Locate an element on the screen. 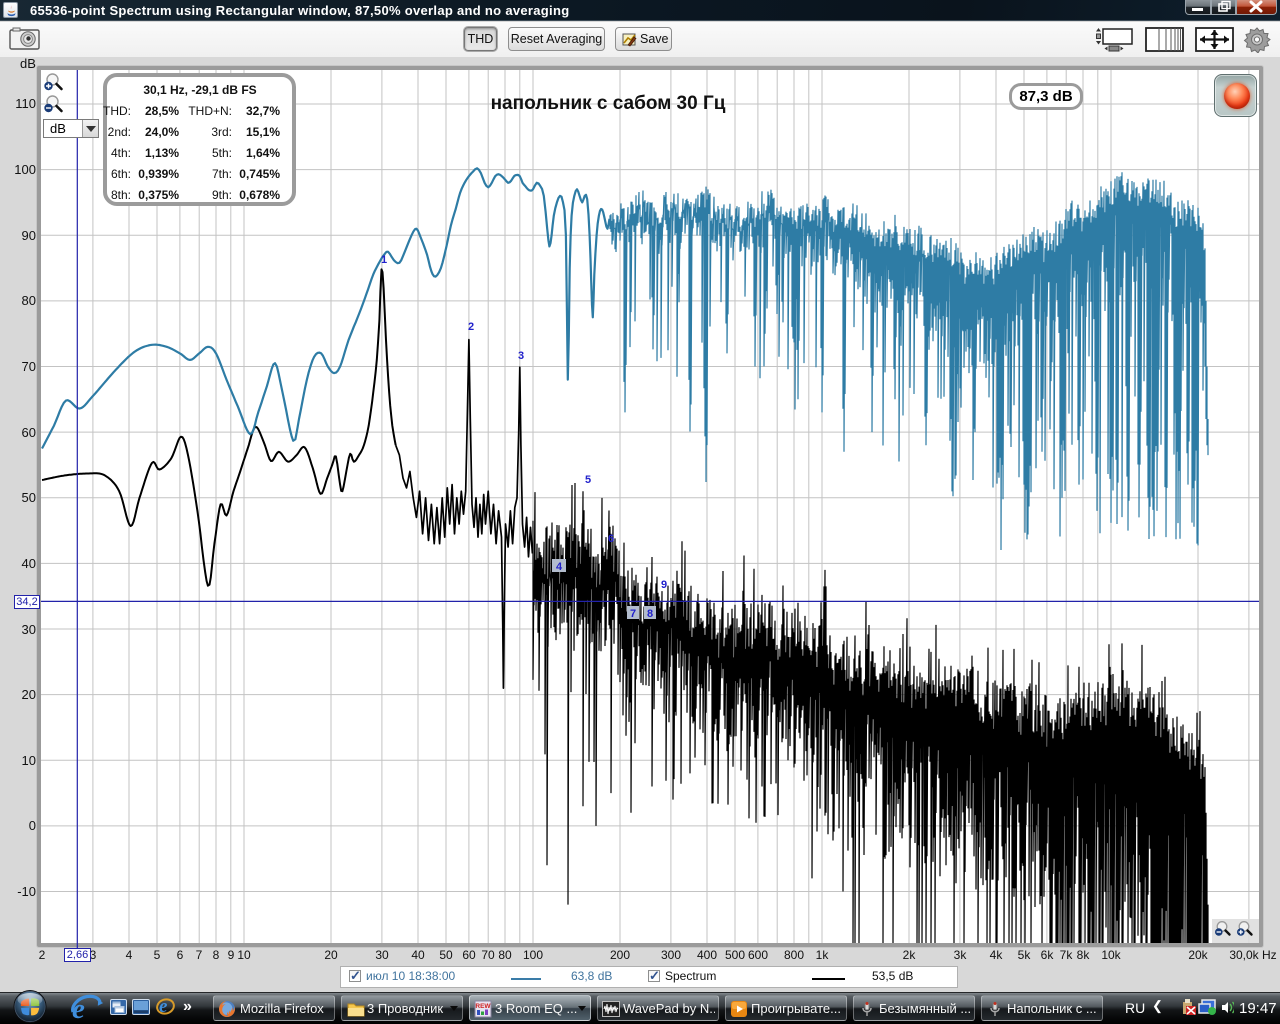  svg-text: 2 is located at coordinates (471, 327).